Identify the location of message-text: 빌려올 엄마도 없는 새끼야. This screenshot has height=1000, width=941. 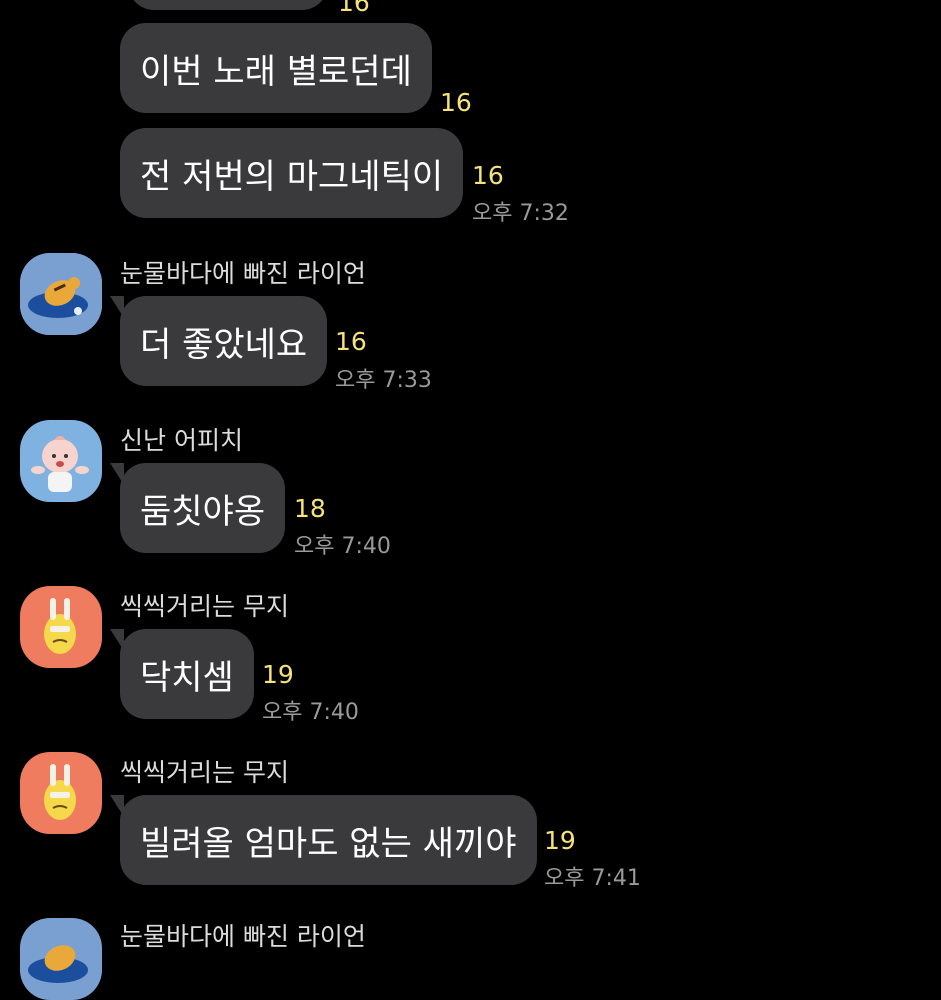
(328, 843).